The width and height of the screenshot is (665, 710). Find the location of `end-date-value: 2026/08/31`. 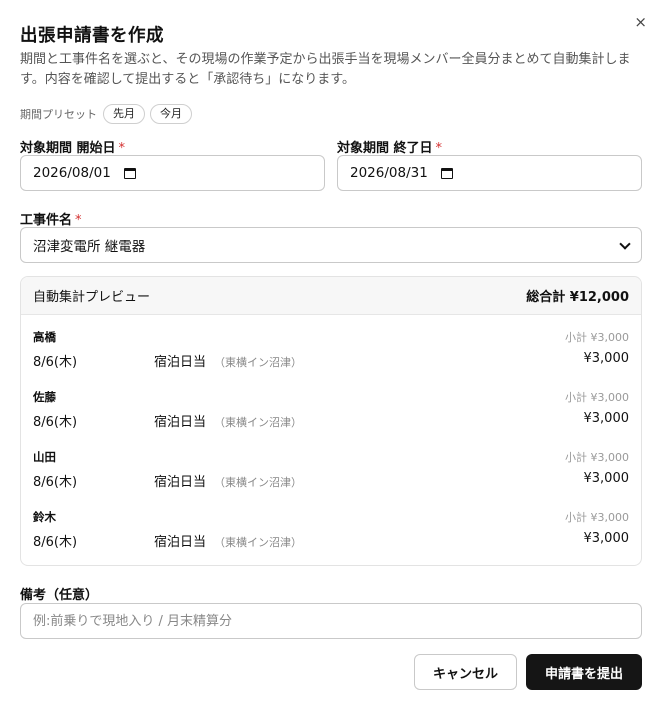

end-date-value: 2026/08/31 is located at coordinates (389, 173).